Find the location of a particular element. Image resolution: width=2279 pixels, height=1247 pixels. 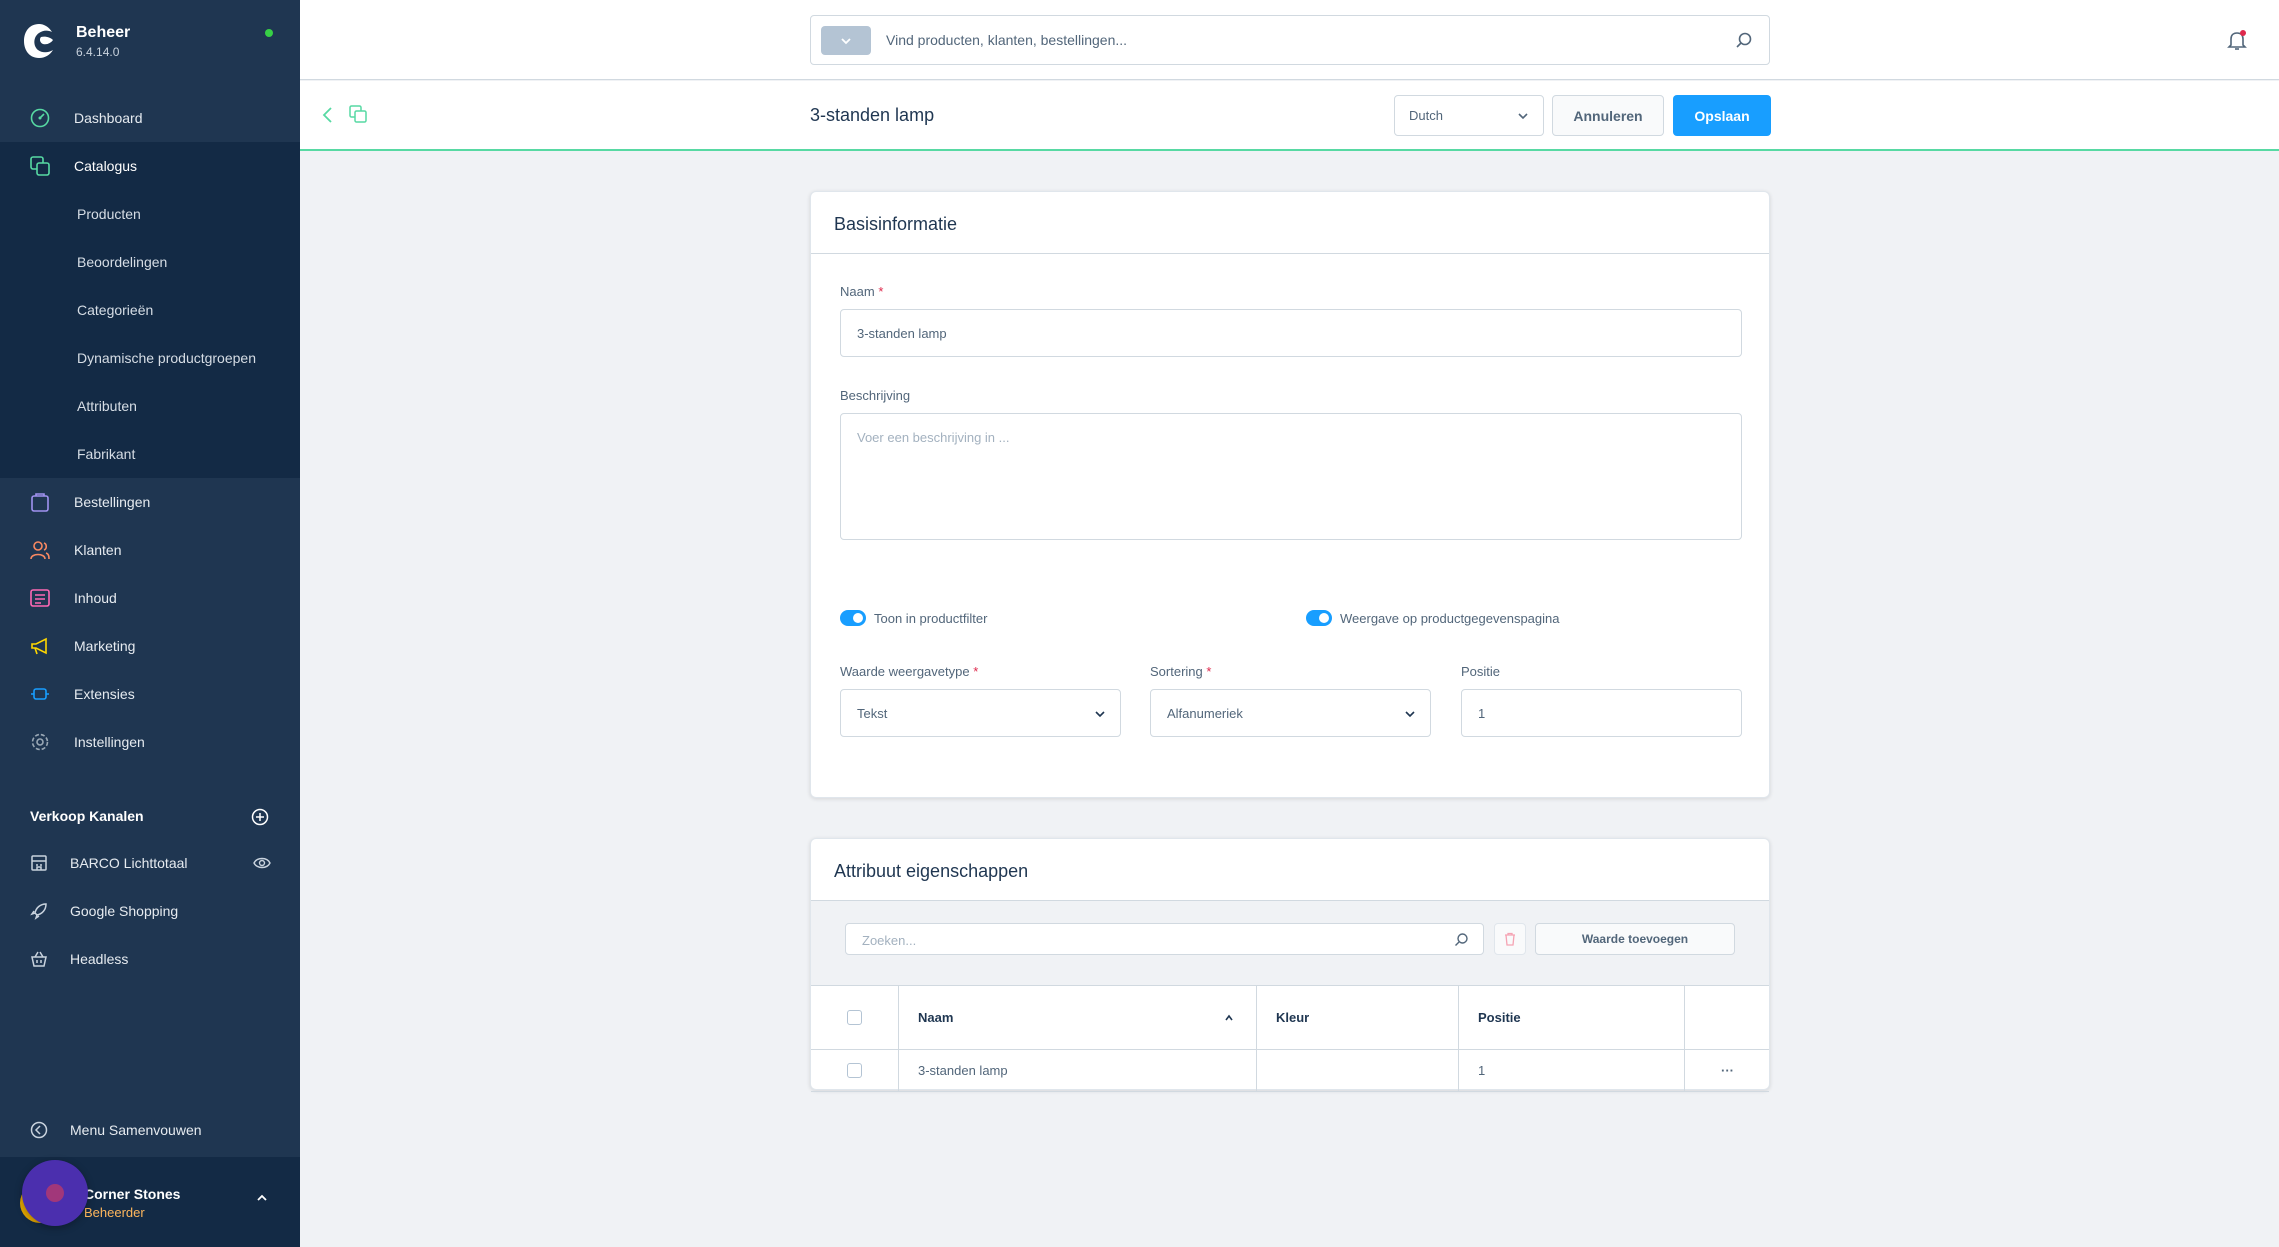

chat-bubble-button is located at coordinates (55, 1193).